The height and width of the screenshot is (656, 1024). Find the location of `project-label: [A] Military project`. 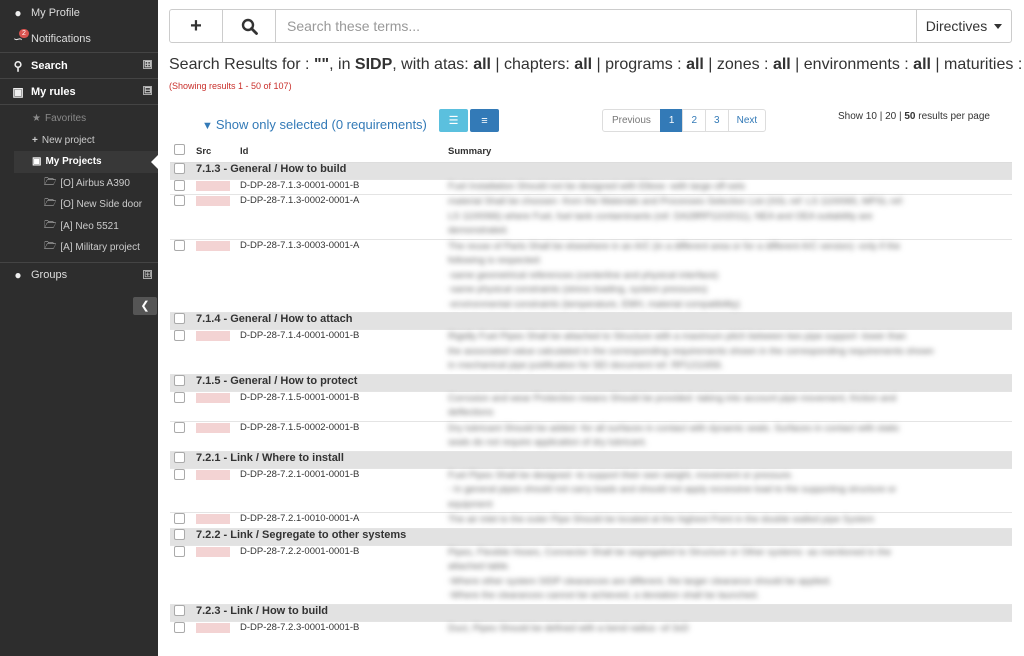

project-label: [A] Military project is located at coordinates (100, 248).